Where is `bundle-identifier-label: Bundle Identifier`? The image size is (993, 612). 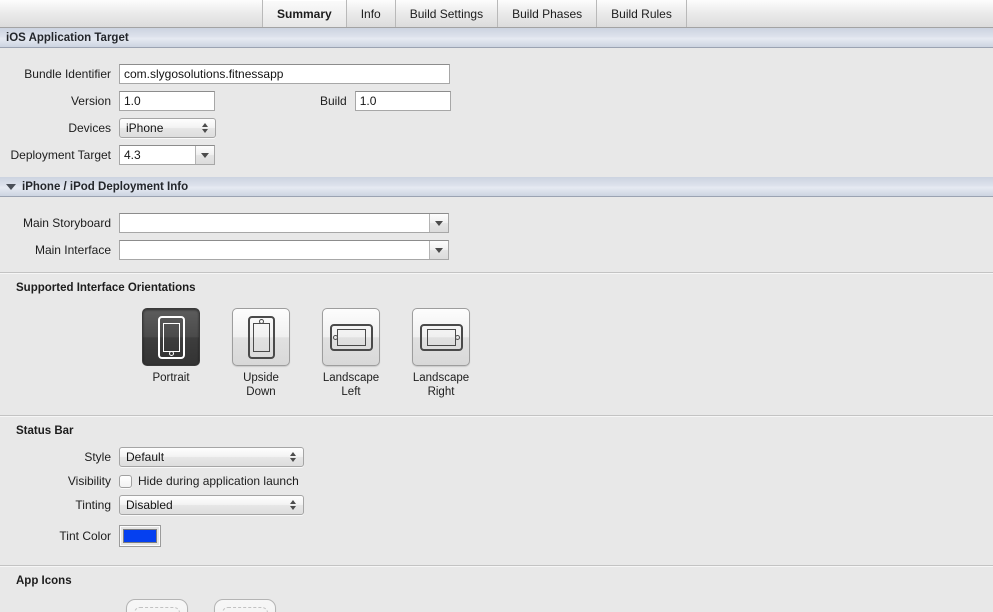
bundle-identifier-label: Bundle Identifier is located at coordinates (67, 74).